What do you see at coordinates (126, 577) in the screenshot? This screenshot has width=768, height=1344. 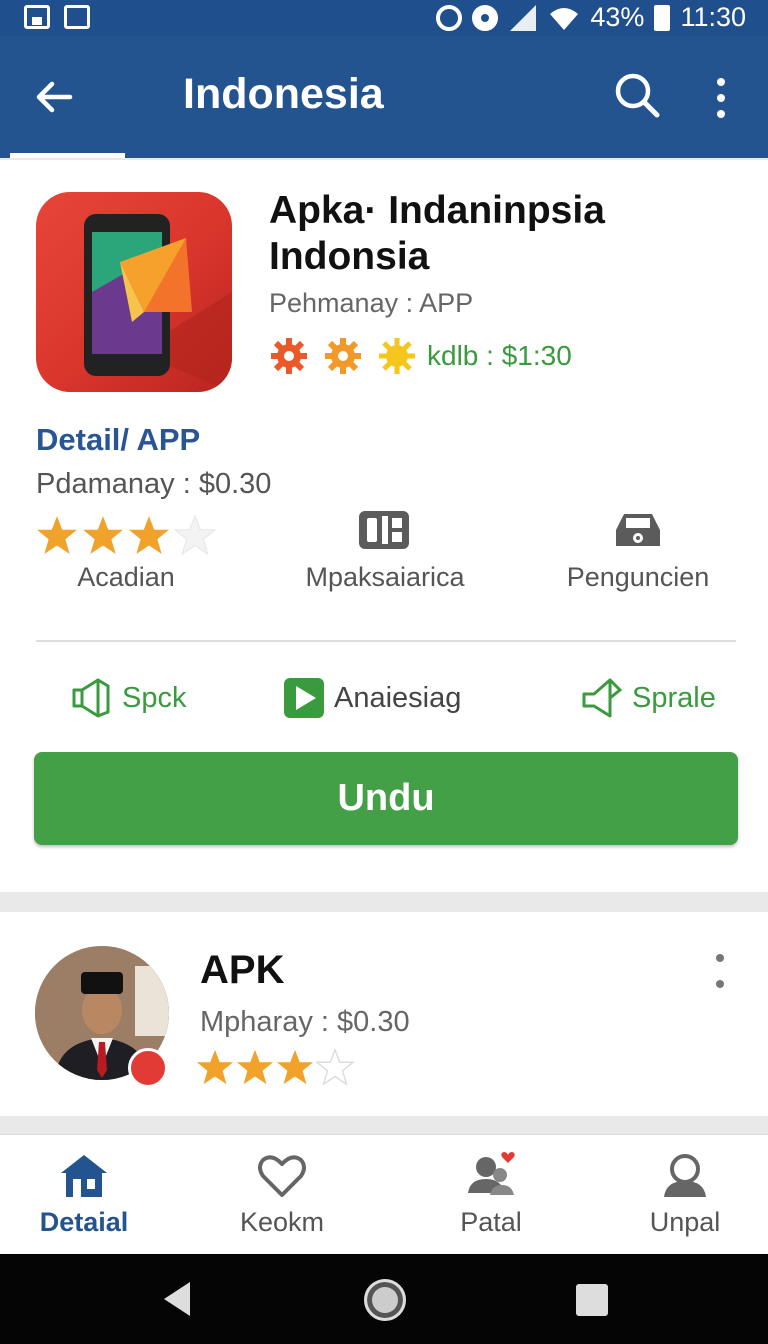 I see `feature-label: Acadian` at bounding box center [126, 577].